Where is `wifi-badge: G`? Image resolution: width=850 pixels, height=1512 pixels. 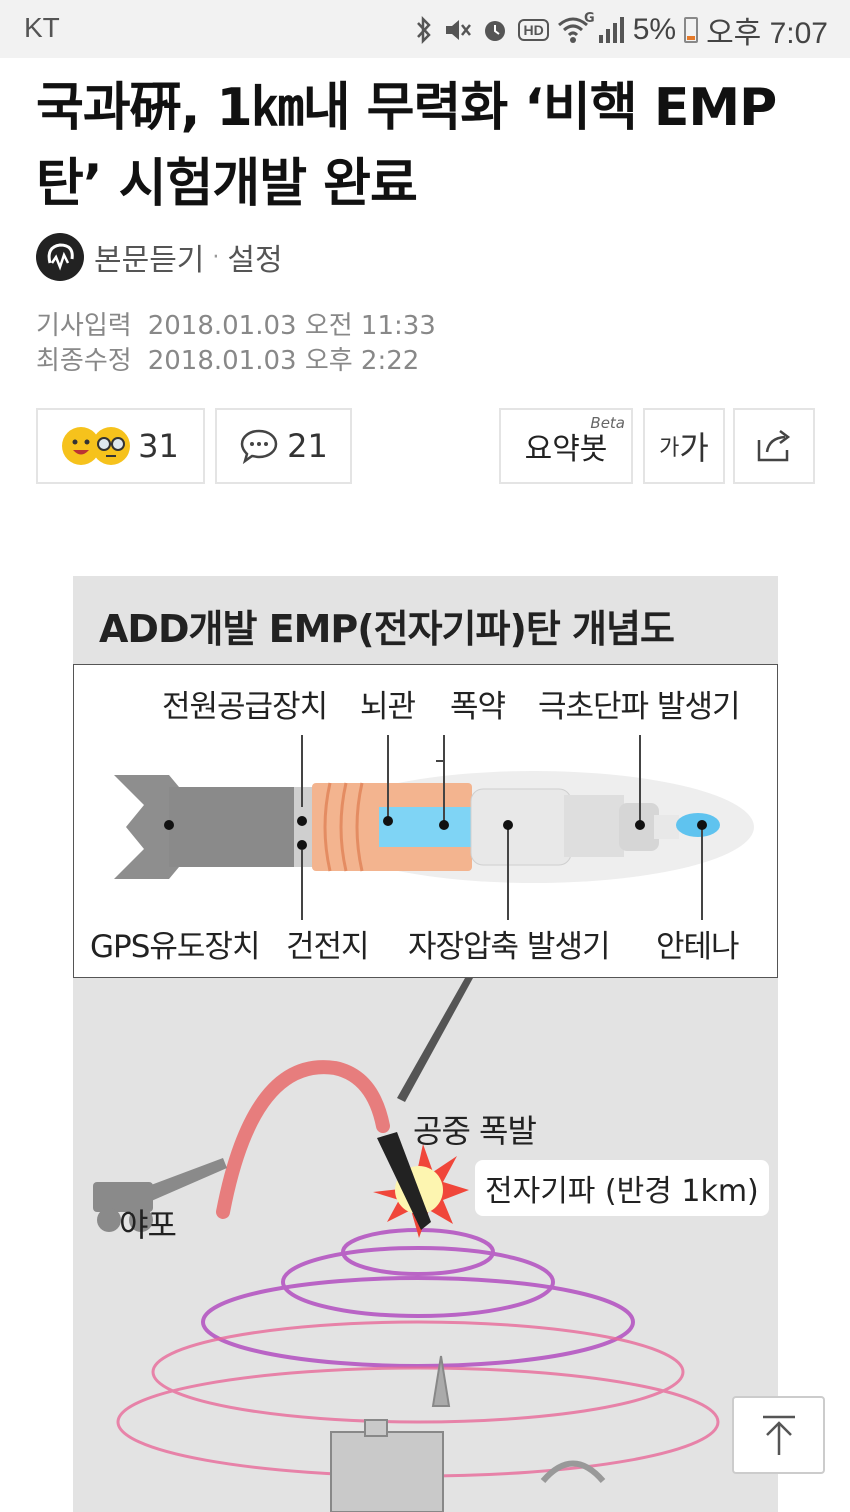
wifi-badge: G is located at coordinates (589, 18).